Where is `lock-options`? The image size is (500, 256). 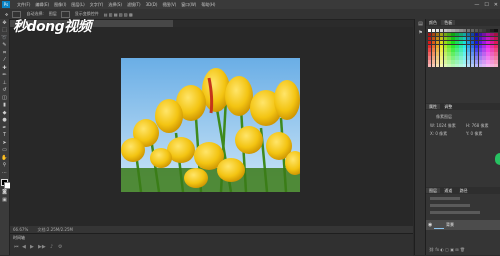
lock-options is located at coordinates (455, 212).